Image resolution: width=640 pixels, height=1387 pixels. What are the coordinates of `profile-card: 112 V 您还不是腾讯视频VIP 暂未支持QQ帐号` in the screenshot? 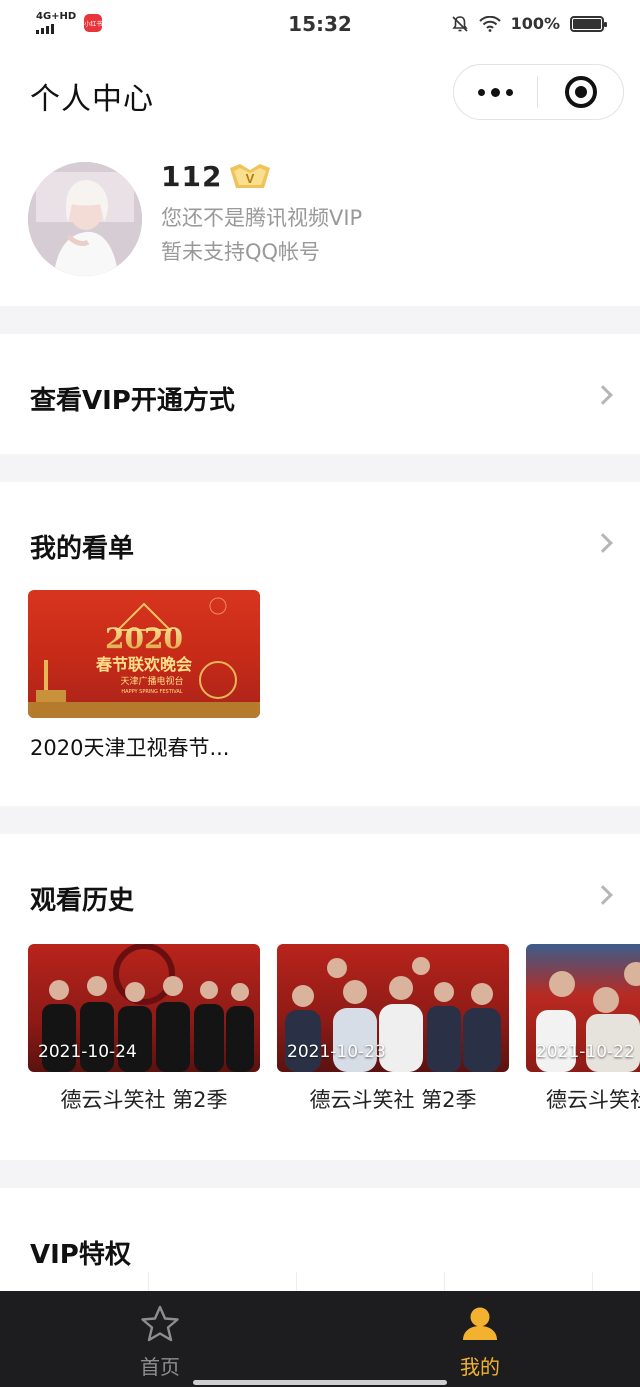 It's located at (320, 223).